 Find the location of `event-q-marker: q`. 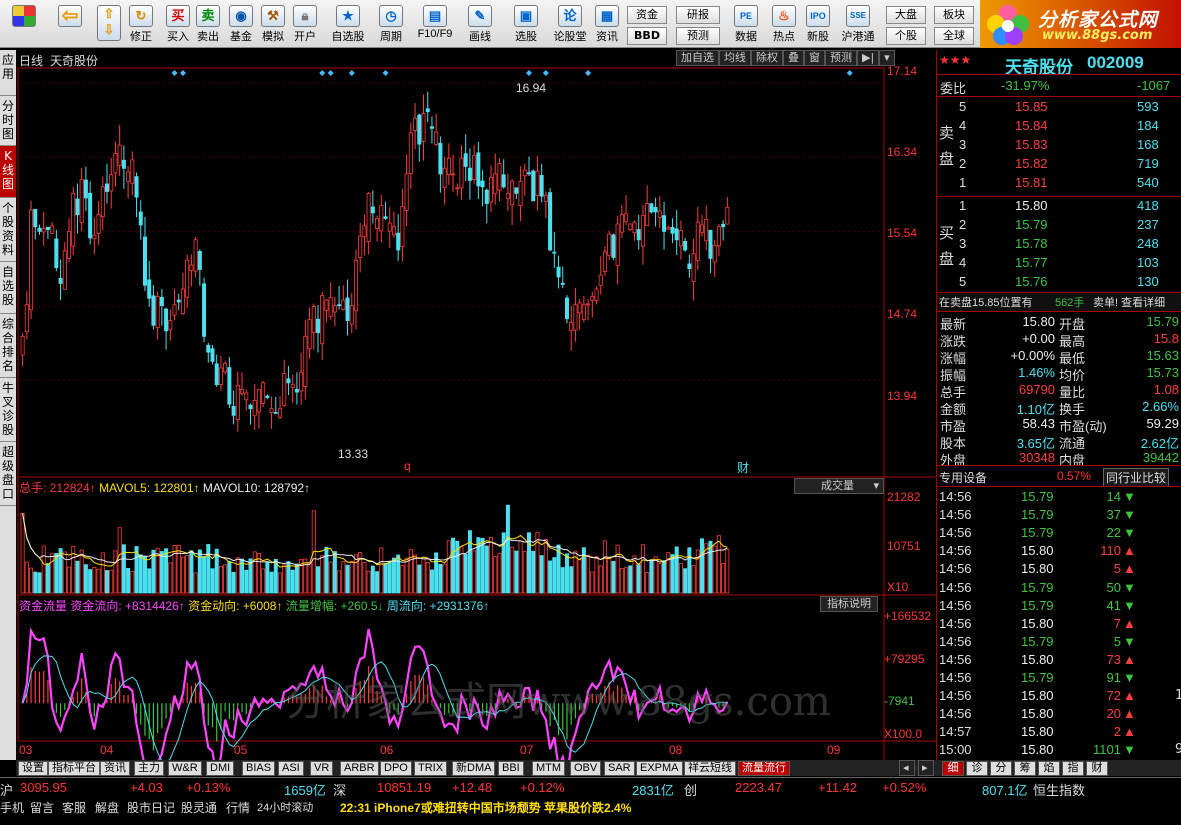

event-q-marker: q is located at coordinates (407, 466).